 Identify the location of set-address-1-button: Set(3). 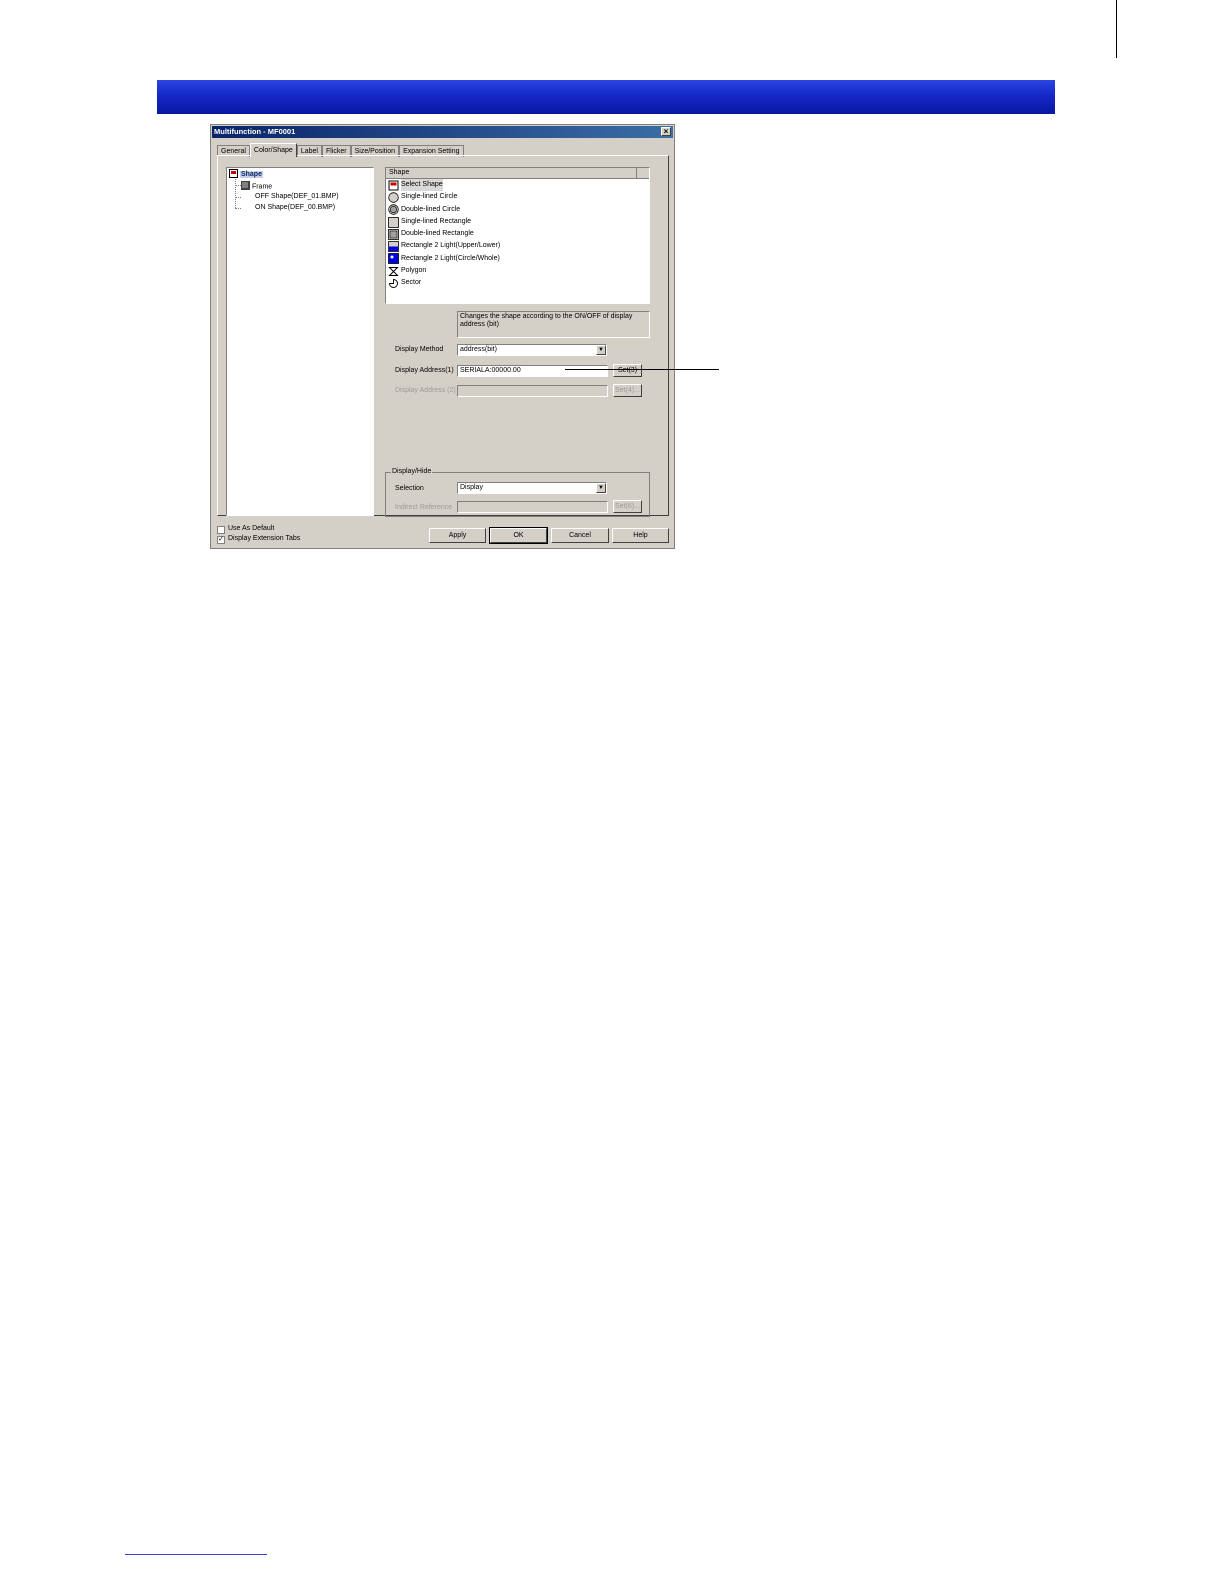
(627, 370).